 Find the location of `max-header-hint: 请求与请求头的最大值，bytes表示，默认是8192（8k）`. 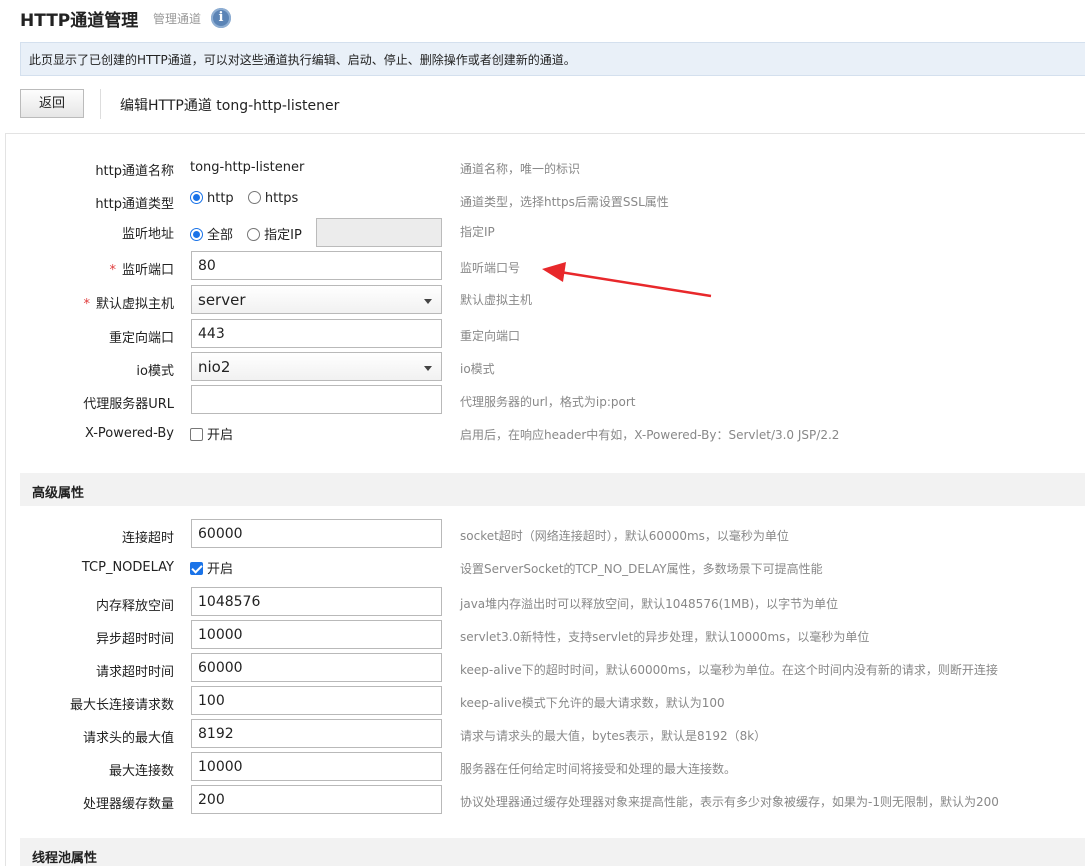

max-header-hint: 请求与请求头的最大值，bytes表示，默认是8192（8k） is located at coordinates (613, 736).